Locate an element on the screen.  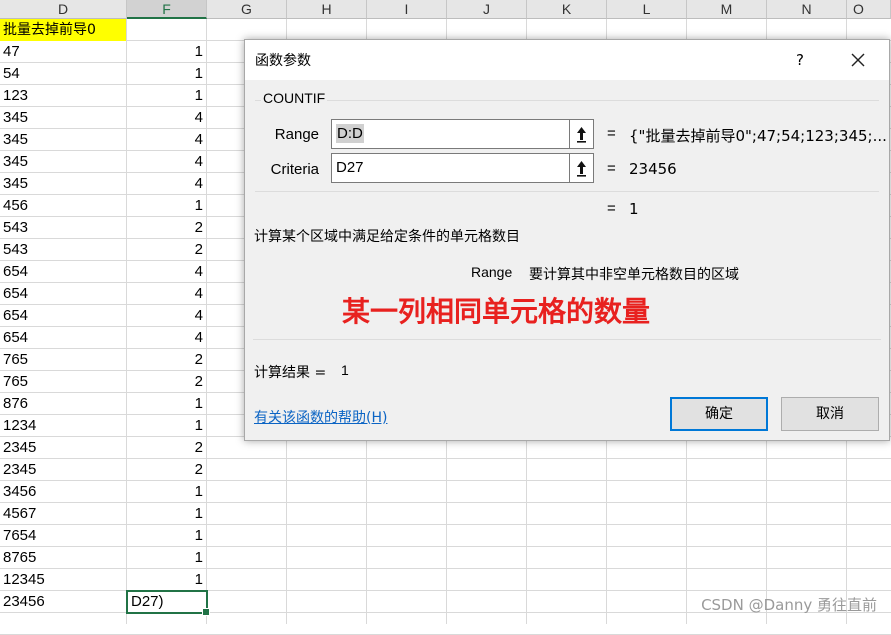
cell-d: 12345 is located at coordinates (63, 580).